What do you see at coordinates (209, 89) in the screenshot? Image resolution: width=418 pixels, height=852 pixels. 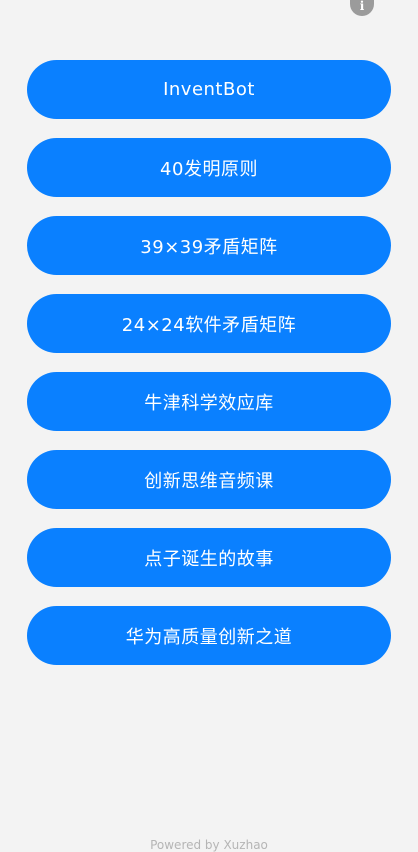 I see `inventbot-button: InventBot` at bounding box center [209, 89].